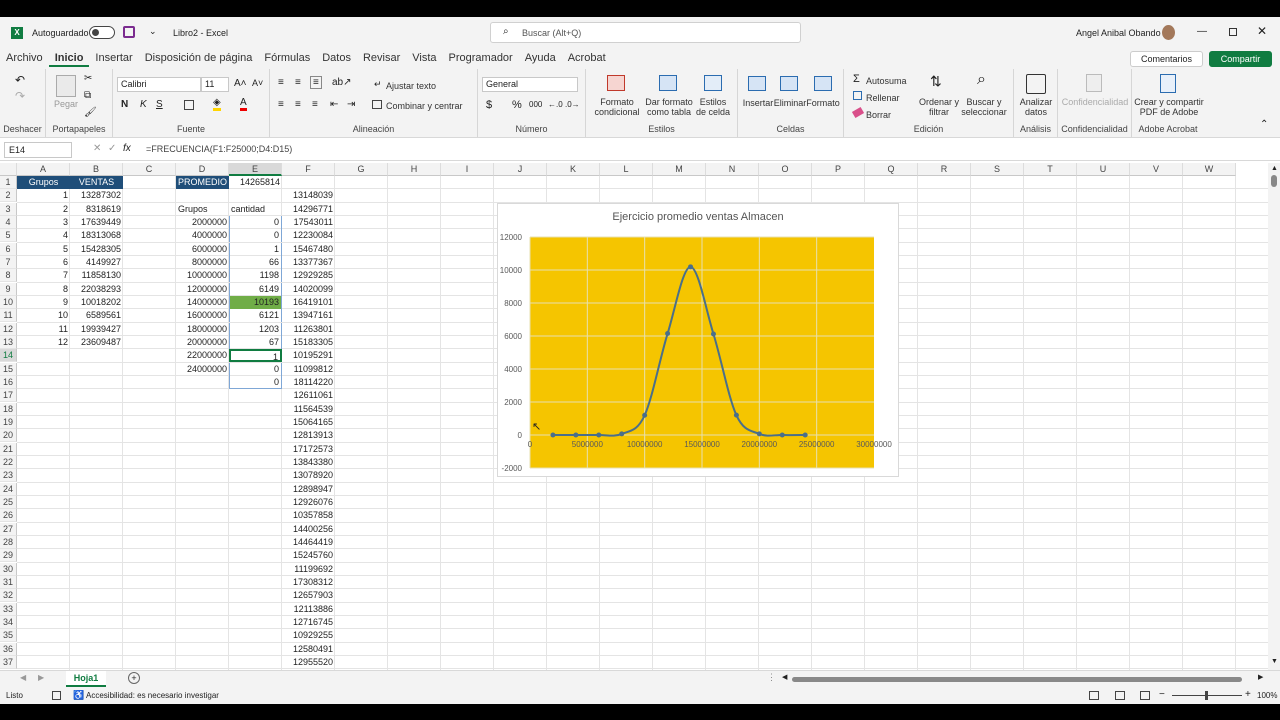 Image resolution: width=1280 pixels, height=720 pixels. I want to click on orientation-icon: ab↗, so click(342, 82).